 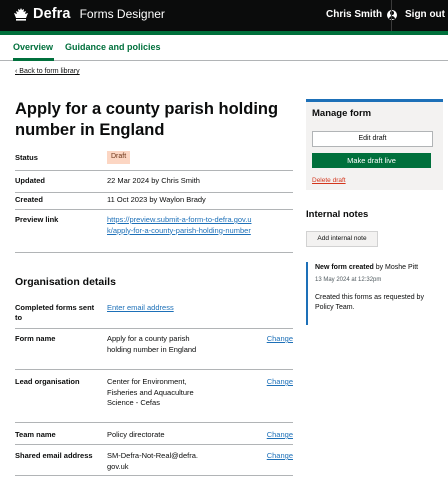 I want to click on org-row-team: Team name Policy directorate Change, so click(x=154, y=434).